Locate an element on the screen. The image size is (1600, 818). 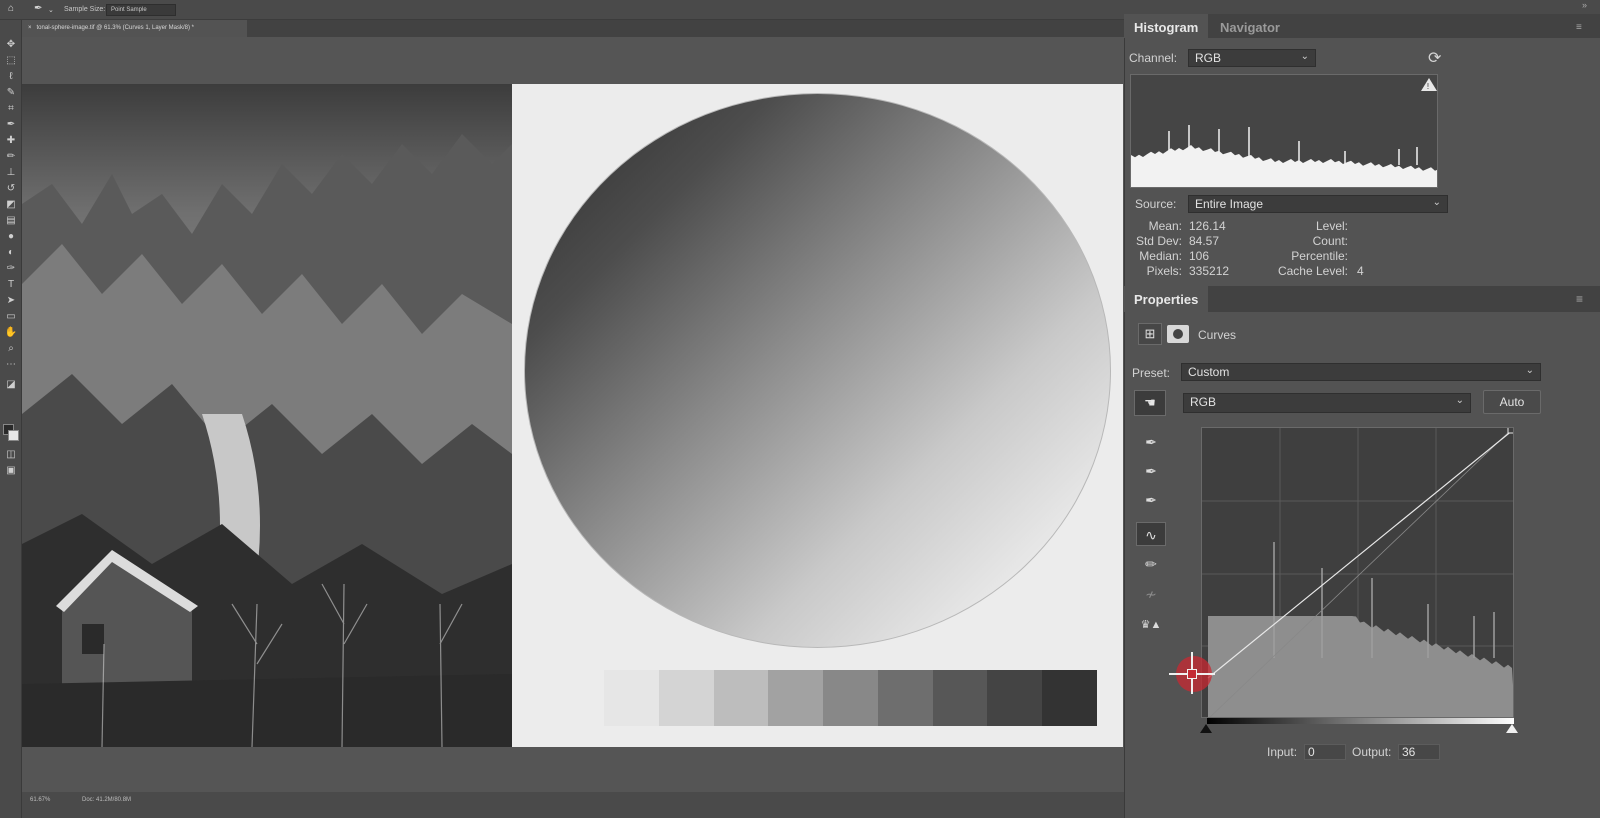
stat-count-label: Count: is located at coordinates (1330, 241).